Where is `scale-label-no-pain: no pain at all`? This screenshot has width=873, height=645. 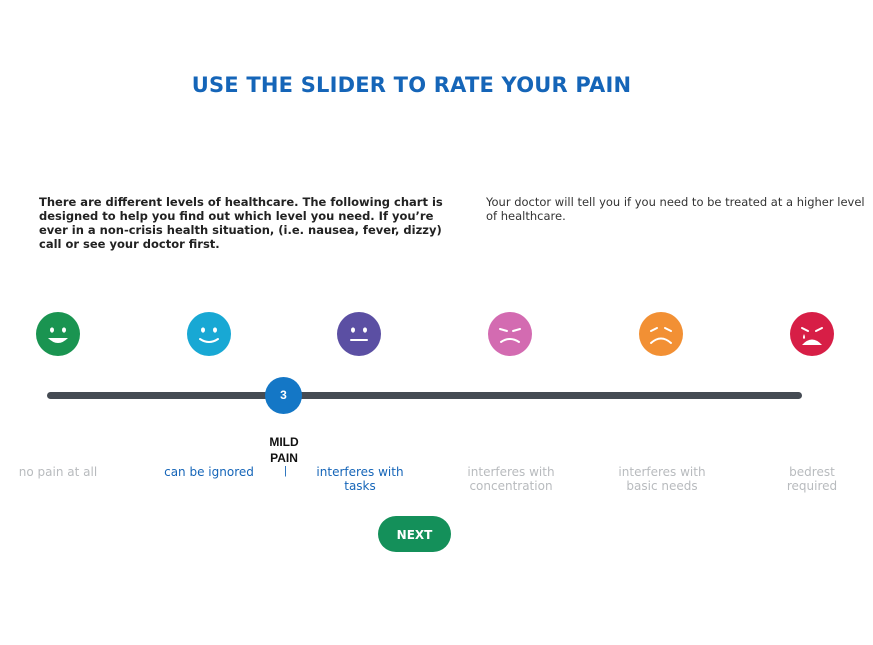 scale-label-no-pain: no pain at all is located at coordinates (61, 472).